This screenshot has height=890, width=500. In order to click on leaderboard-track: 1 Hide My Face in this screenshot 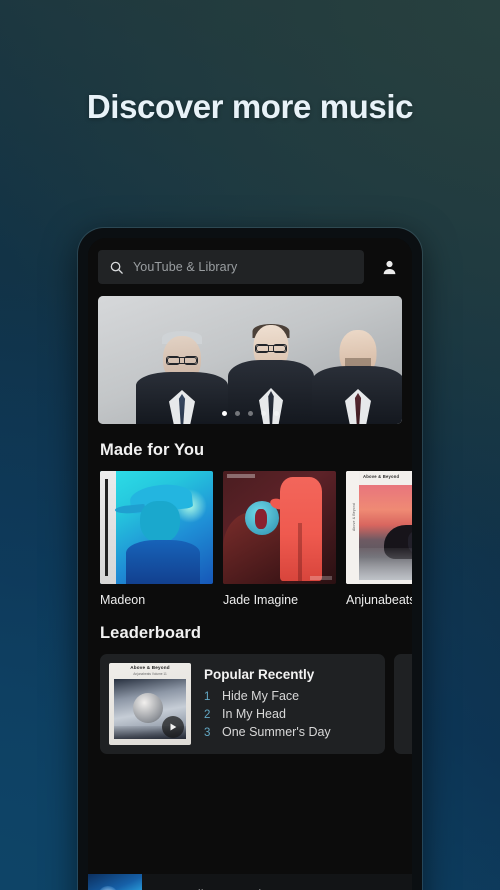, I will do `click(290, 696)`.